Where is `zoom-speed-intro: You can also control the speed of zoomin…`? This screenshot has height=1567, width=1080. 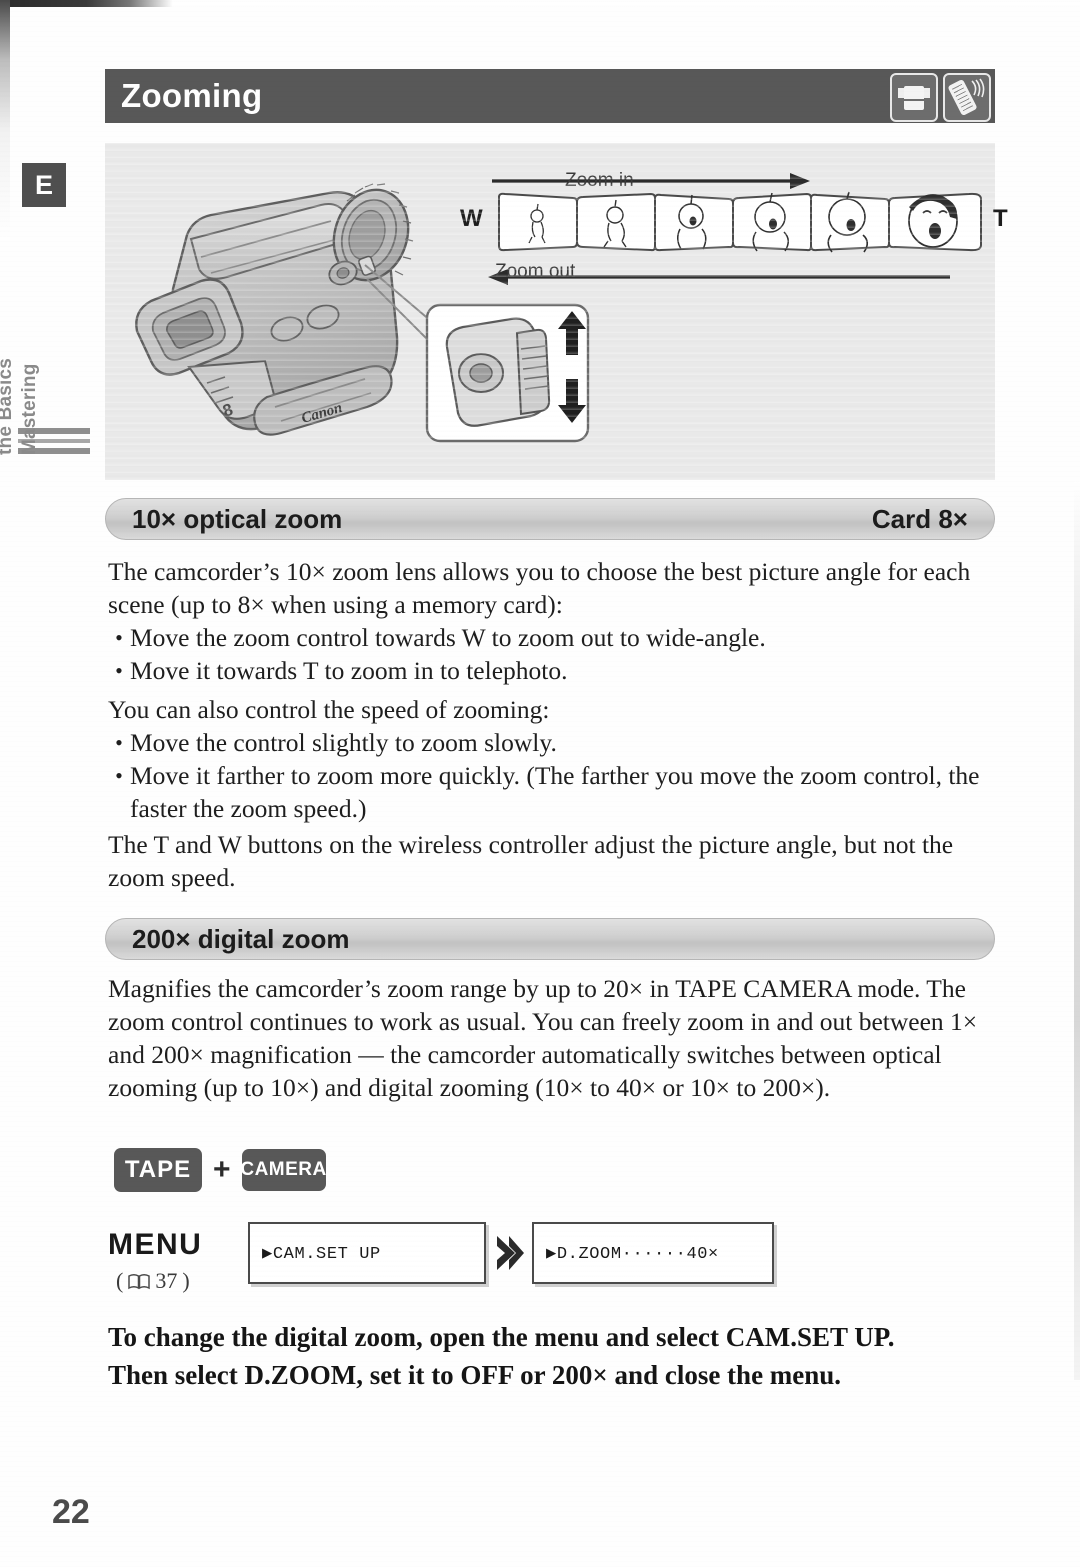
zoom-speed-intro: You can also control the speed of zoomin… is located at coordinates (329, 709).